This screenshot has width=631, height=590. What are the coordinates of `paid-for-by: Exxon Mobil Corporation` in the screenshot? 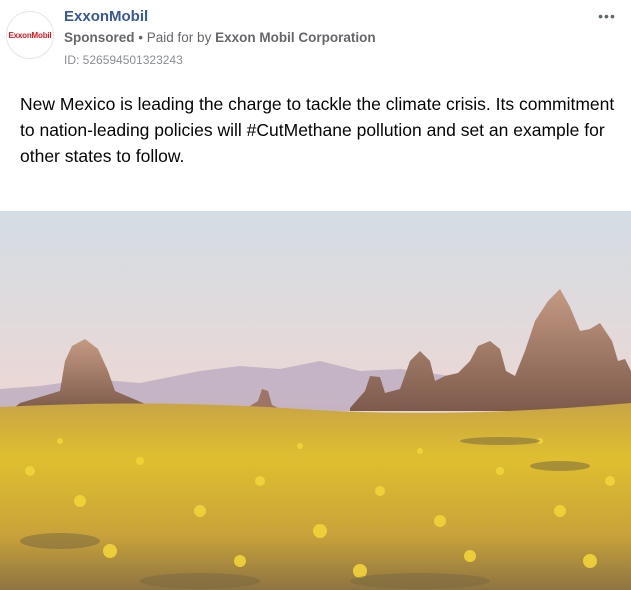 It's located at (295, 37).